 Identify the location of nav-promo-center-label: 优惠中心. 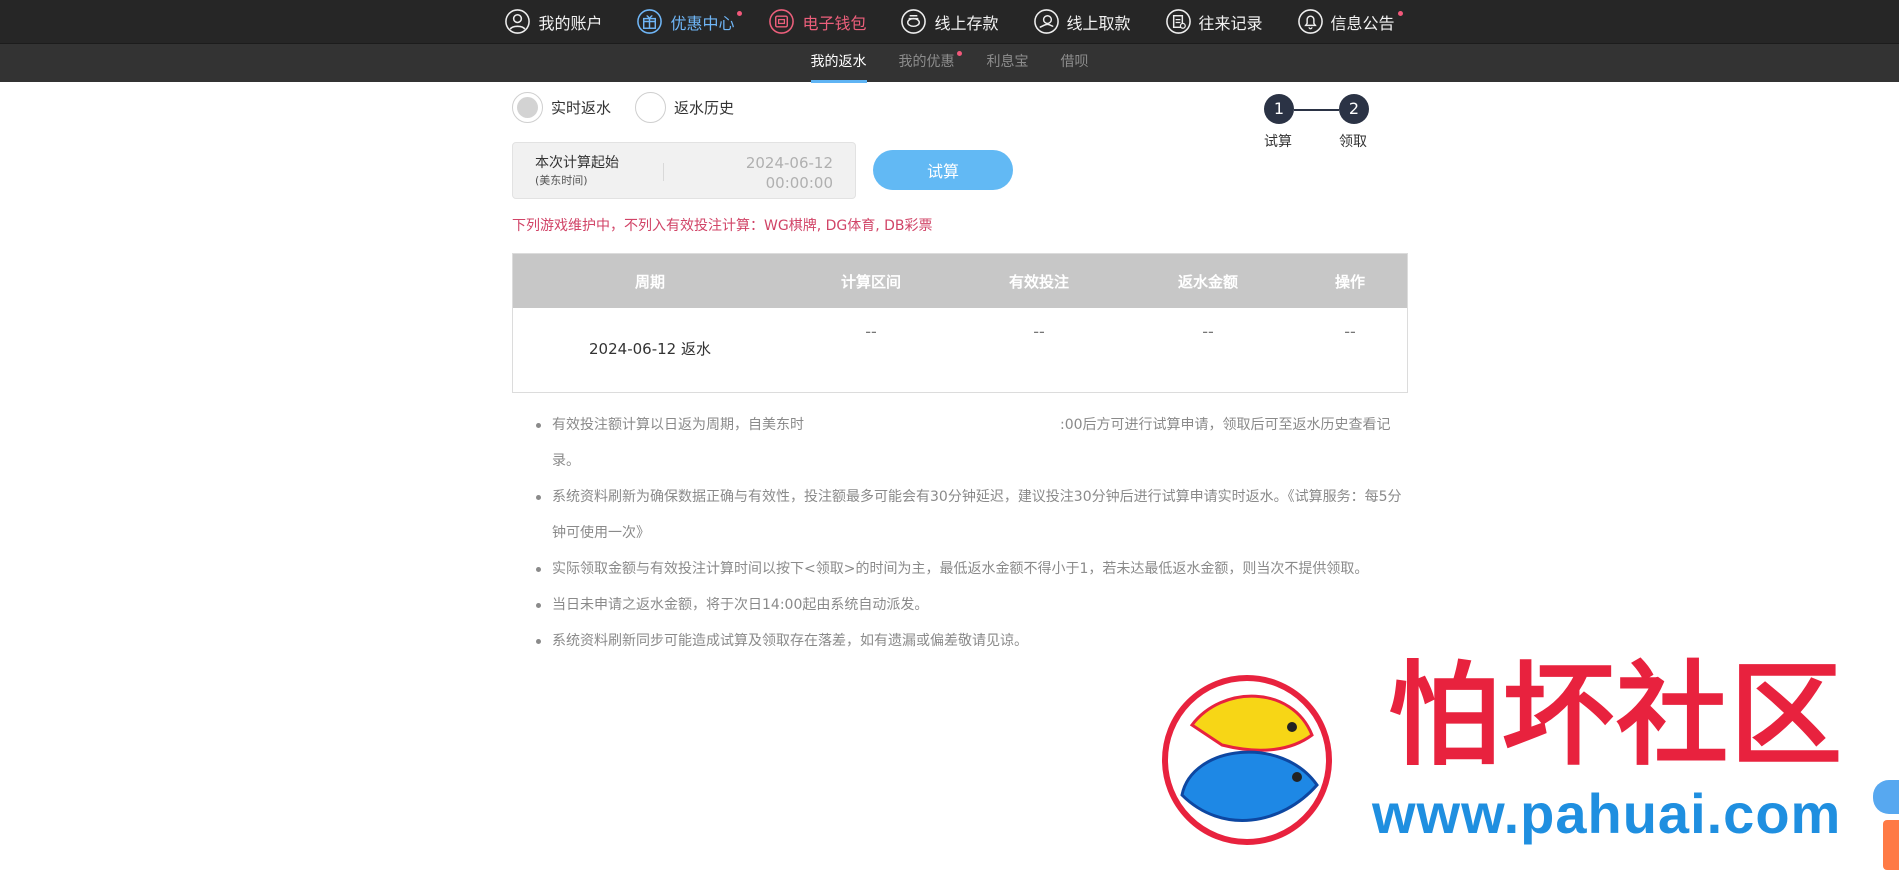
(702, 23).